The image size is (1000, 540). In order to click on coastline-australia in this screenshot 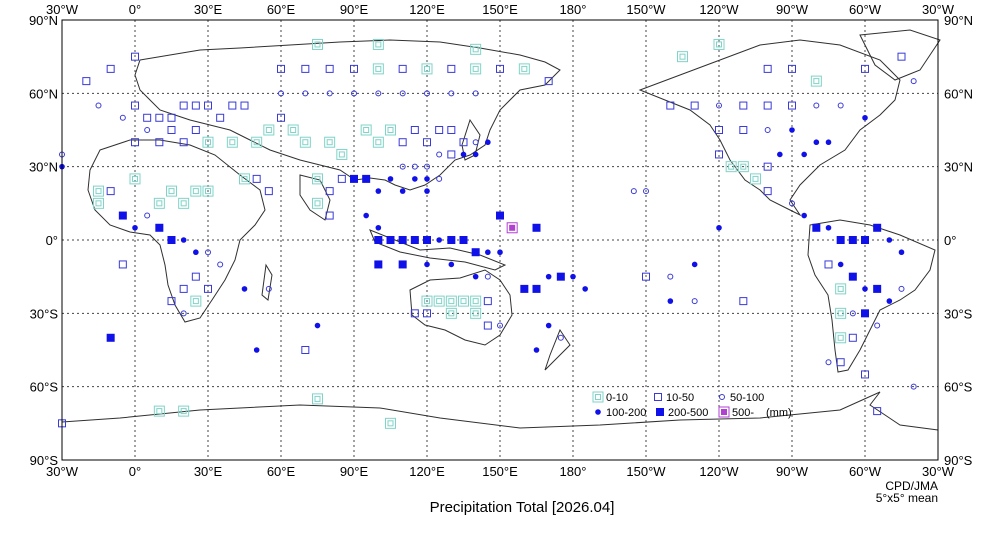, I will do `click(461, 307)`.